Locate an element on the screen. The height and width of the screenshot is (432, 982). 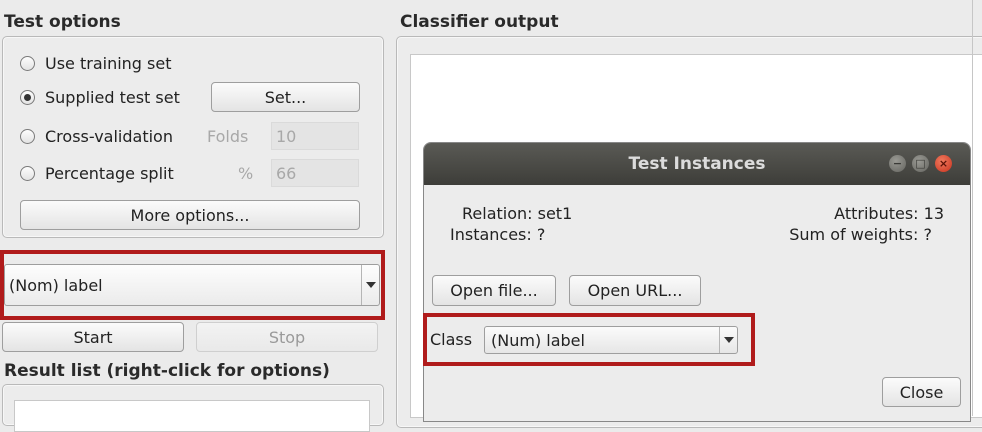
close-button: Close is located at coordinates (921, 392).